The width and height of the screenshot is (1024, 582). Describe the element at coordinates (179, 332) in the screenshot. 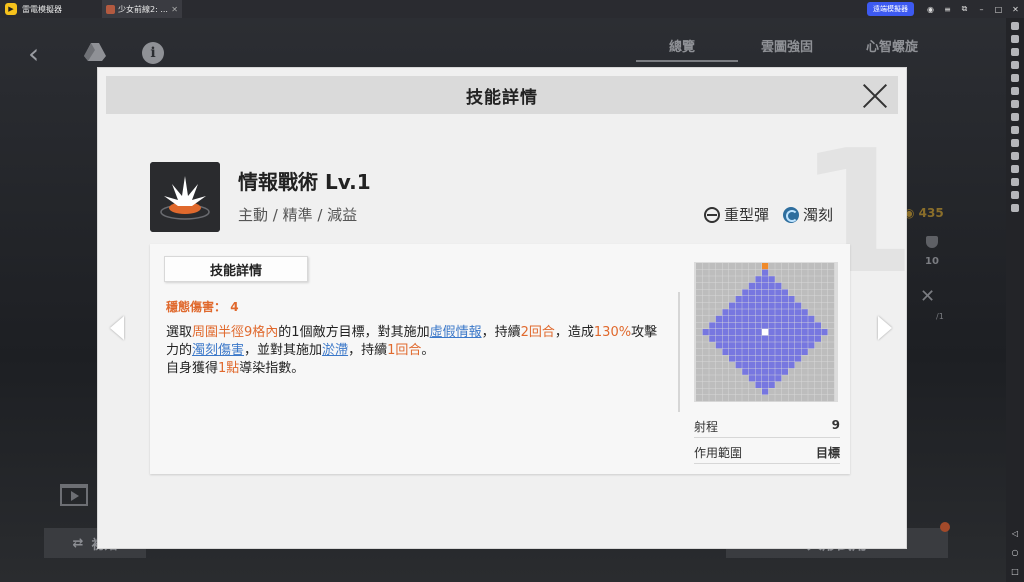

I see `desc-text: 選取` at that location.